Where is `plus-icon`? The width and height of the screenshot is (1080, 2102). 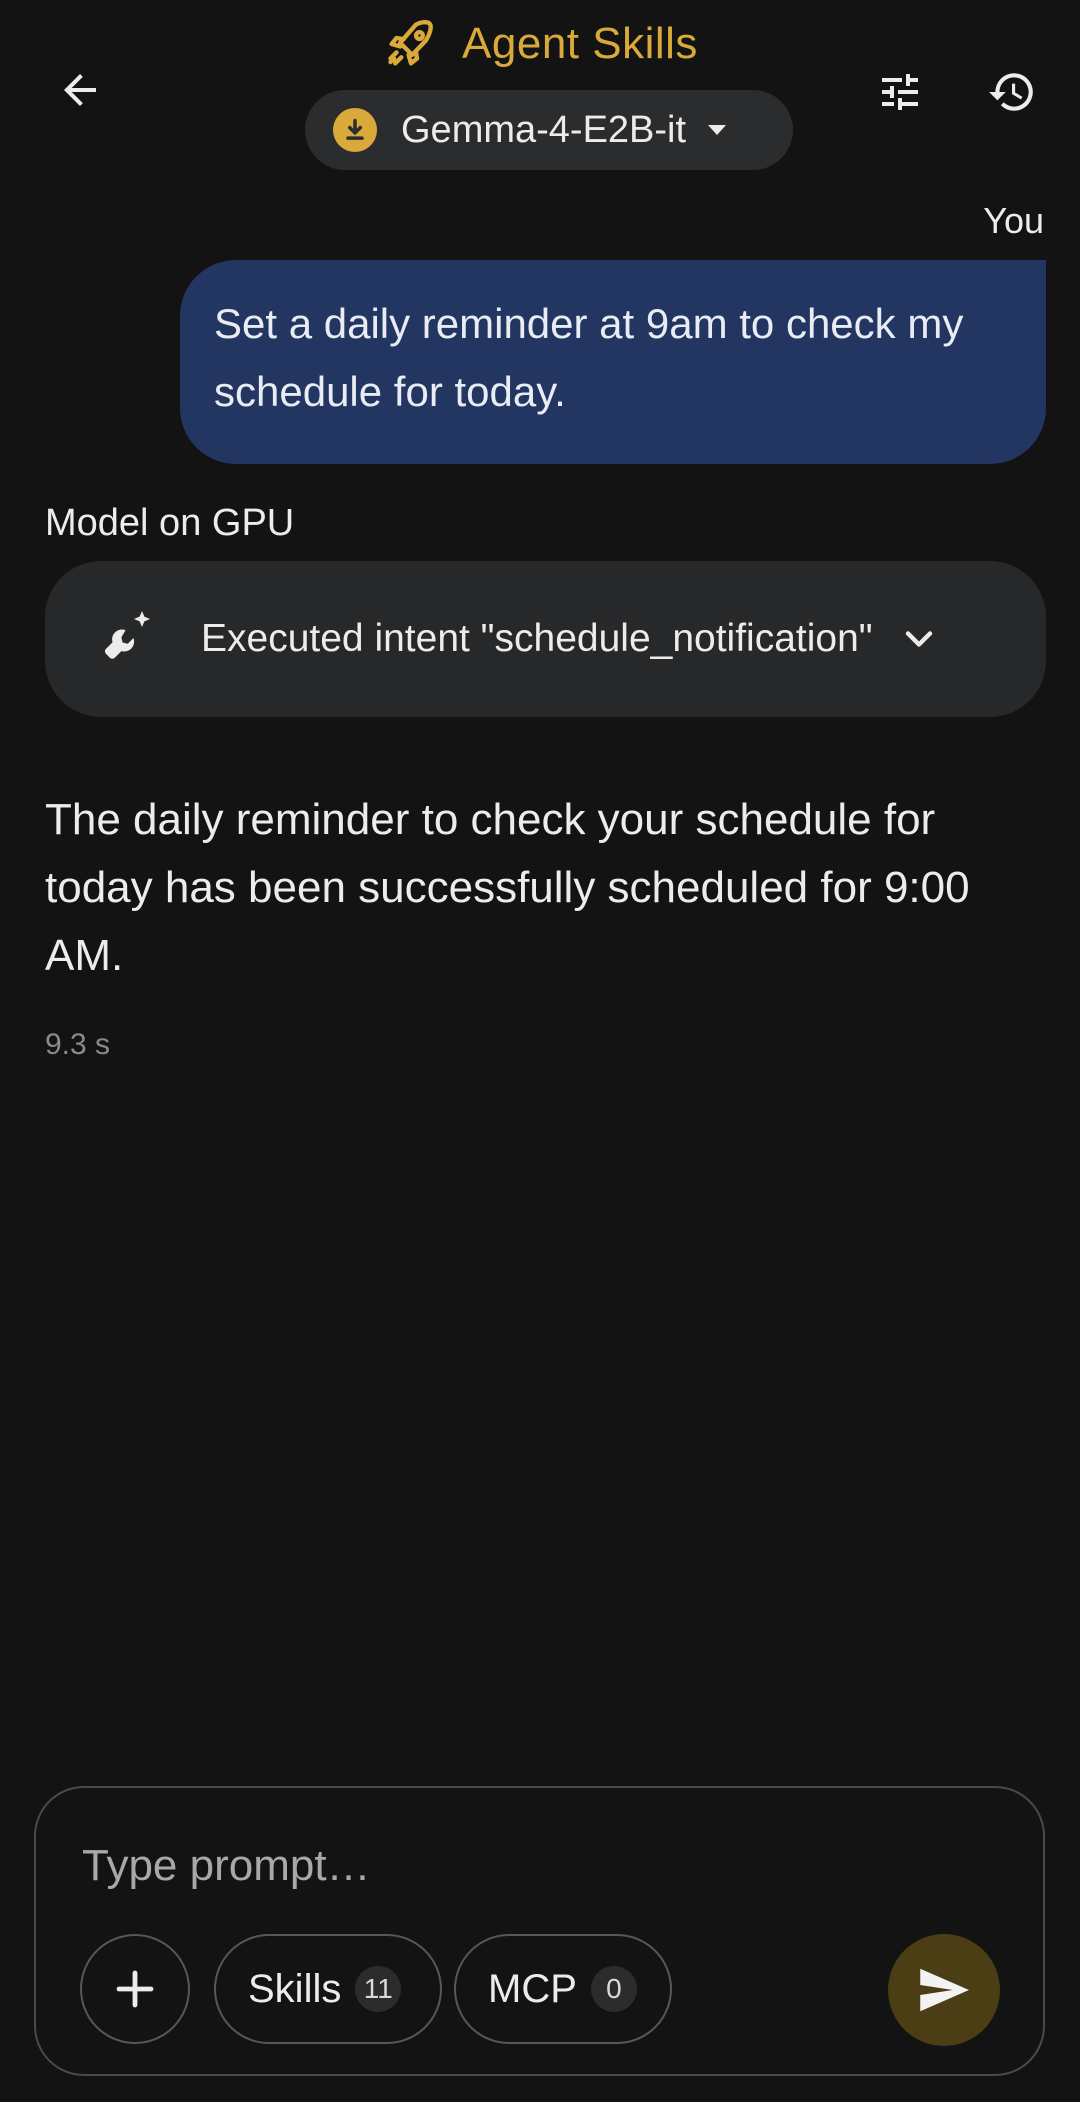 plus-icon is located at coordinates (135, 1989).